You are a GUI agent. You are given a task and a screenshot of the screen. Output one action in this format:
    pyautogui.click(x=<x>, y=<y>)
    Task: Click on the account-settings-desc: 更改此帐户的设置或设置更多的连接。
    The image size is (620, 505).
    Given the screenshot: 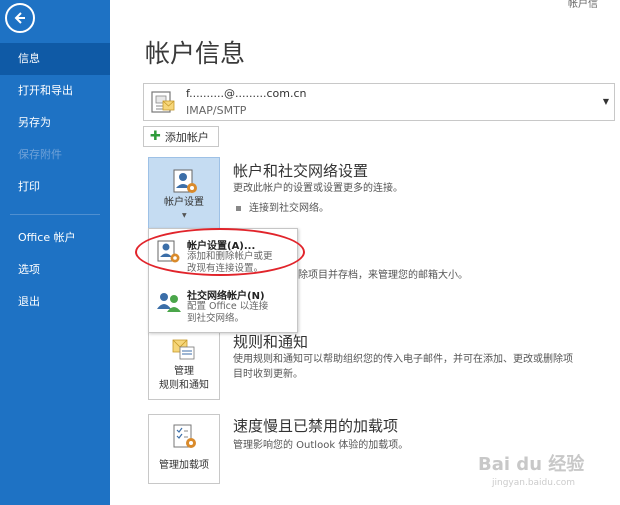 What is the action you would take?
    pyautogui.click(x=318, y=188)
    